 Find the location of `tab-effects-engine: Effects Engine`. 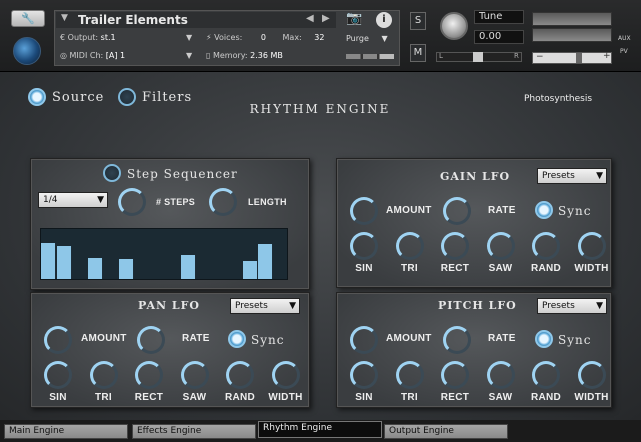

tab-effects-engine: Effects Engine is located at coordinates (194, 431).